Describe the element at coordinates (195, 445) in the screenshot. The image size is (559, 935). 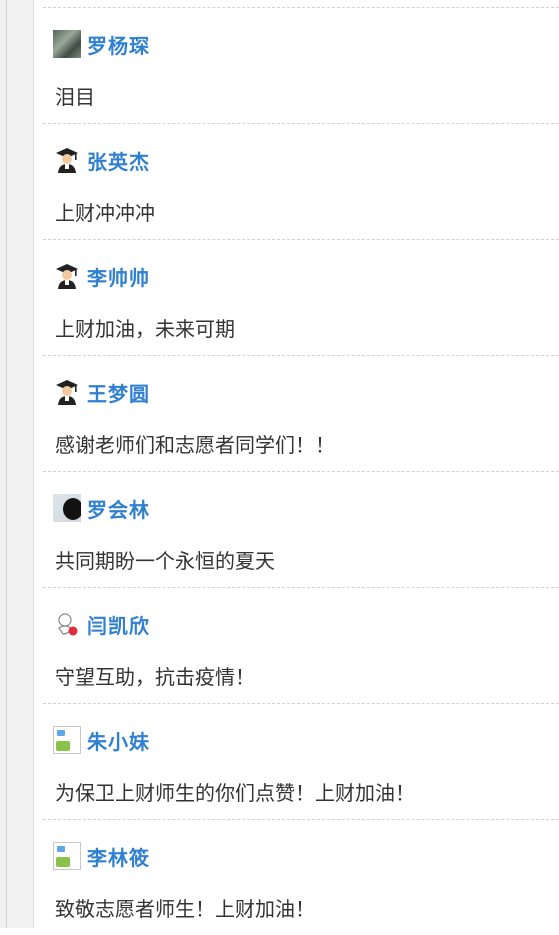
I see `comment-text: 感谢老师们和志愿者同学们！！` at that location.